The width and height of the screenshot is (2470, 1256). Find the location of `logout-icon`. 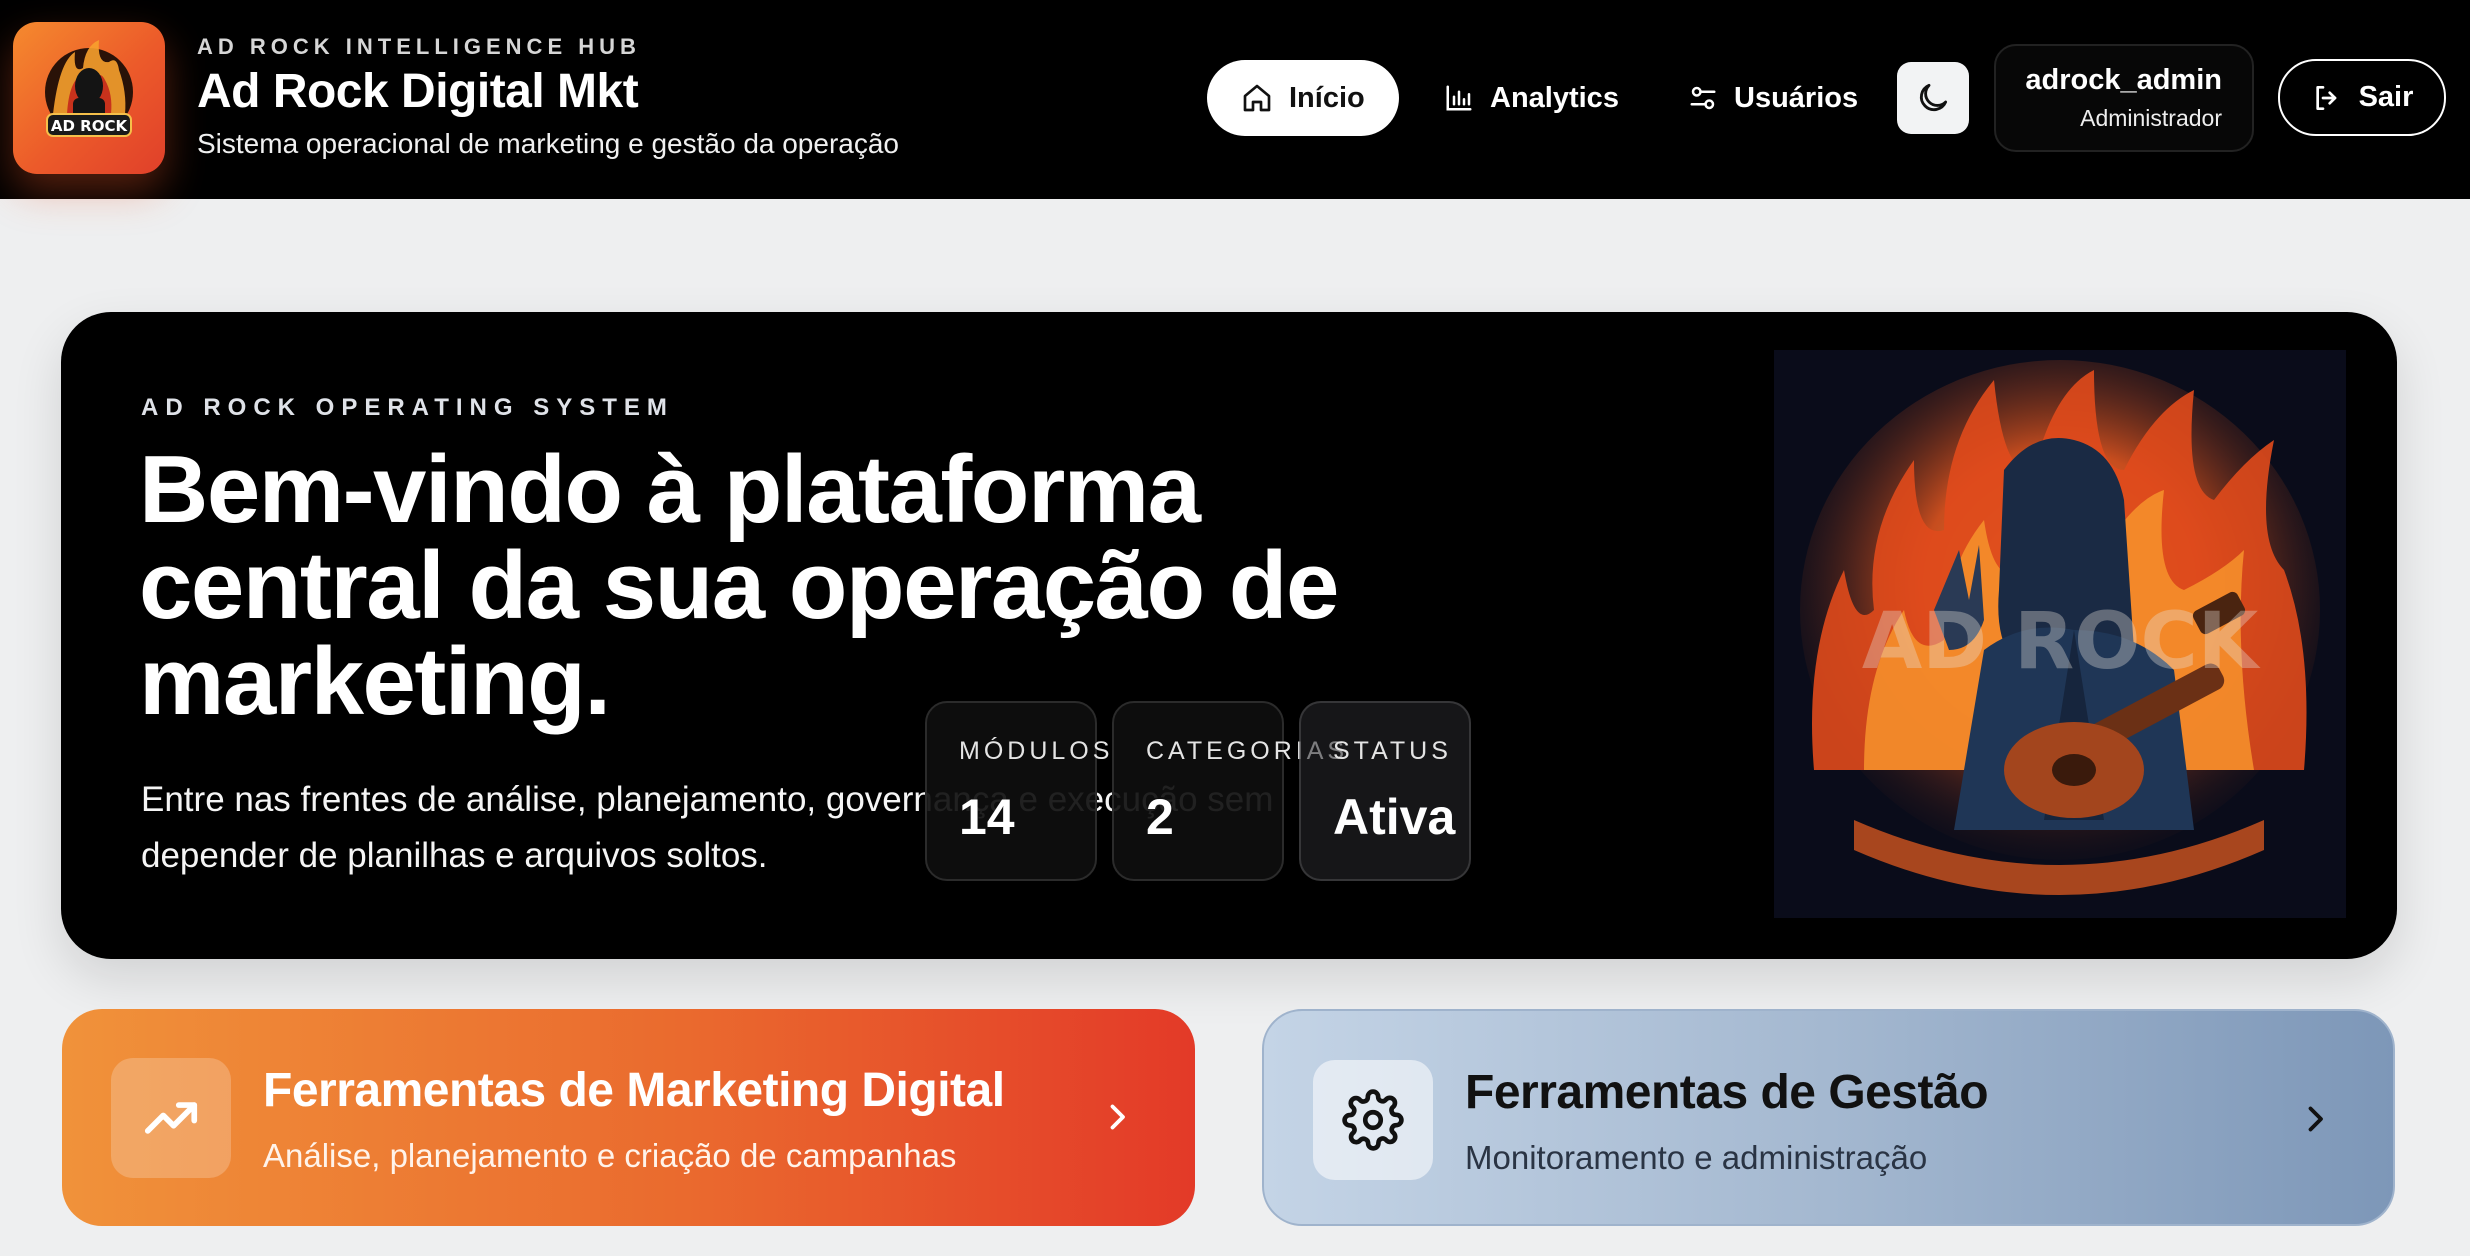

logout-icon is located at coordinates (2325, 97).